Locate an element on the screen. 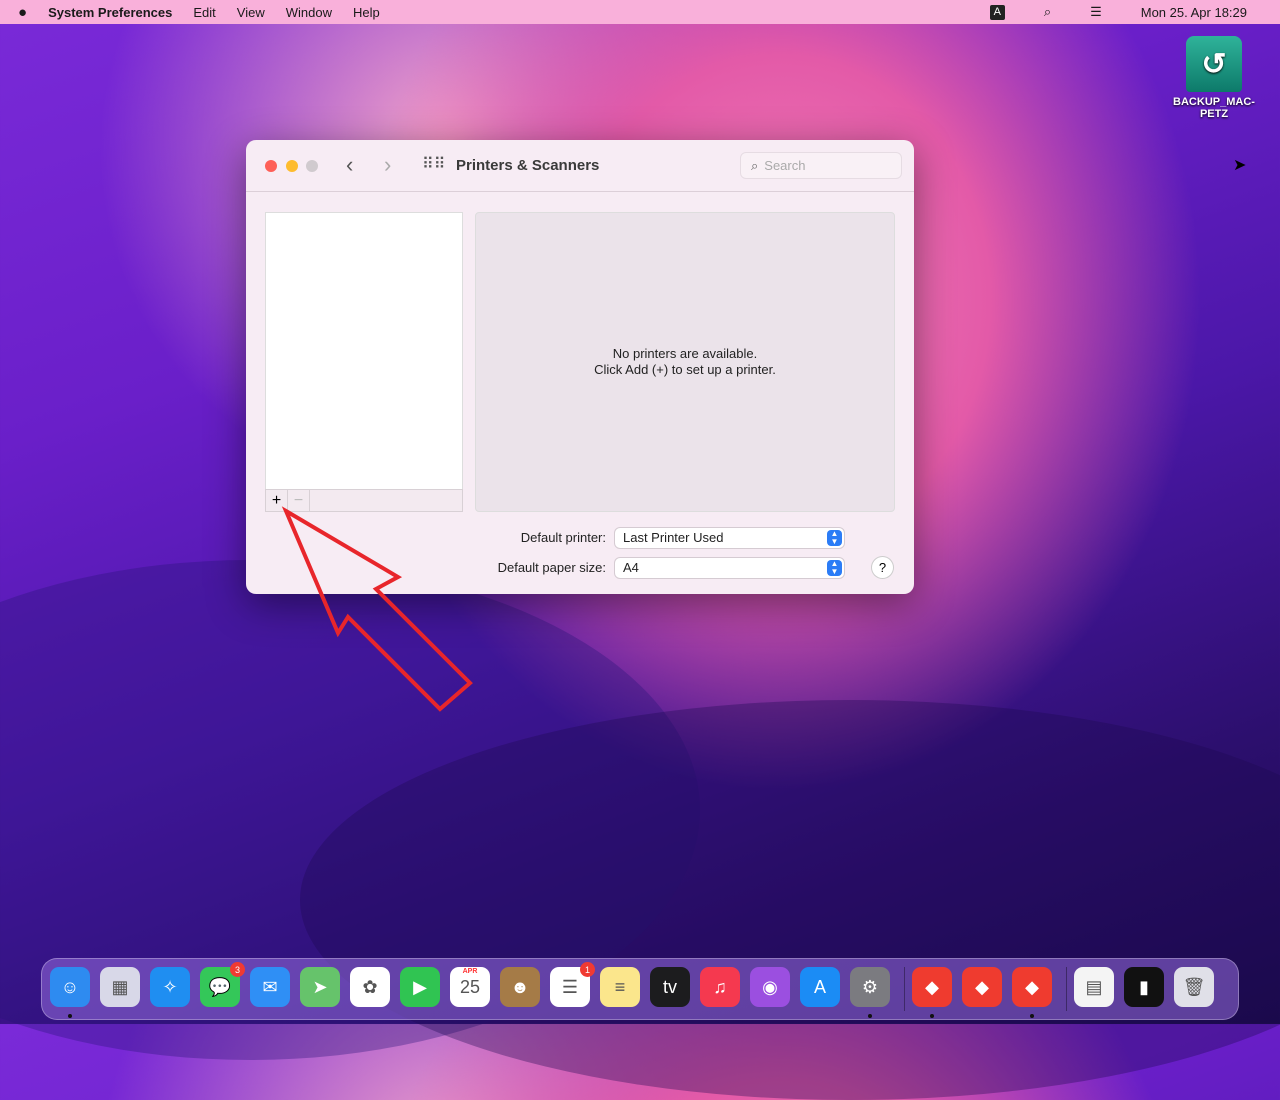 The image size is (1280, 1100). dock-tv: tv is located at coordinates (670, 987).